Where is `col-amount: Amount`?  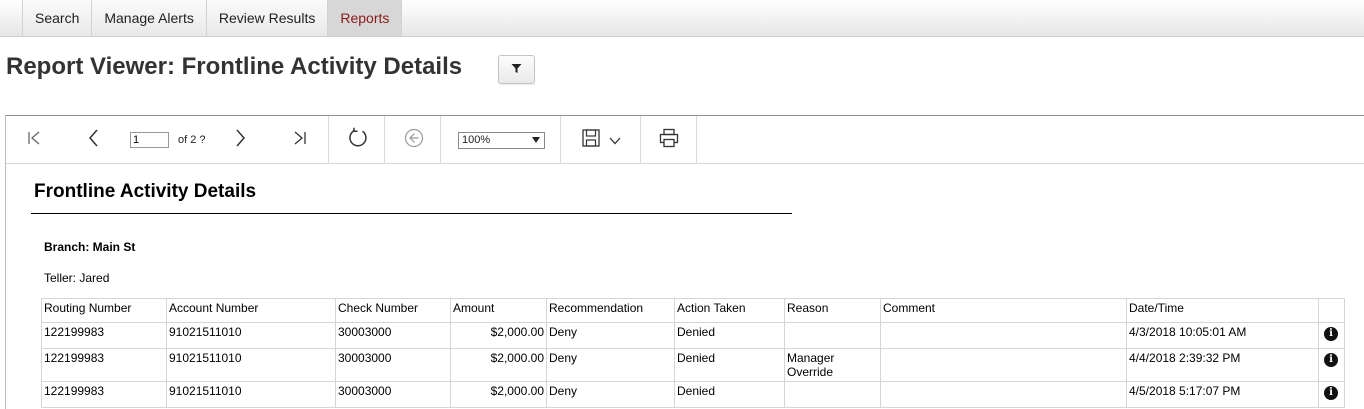 col-amount: Amount is located at coordinates (498, 310).